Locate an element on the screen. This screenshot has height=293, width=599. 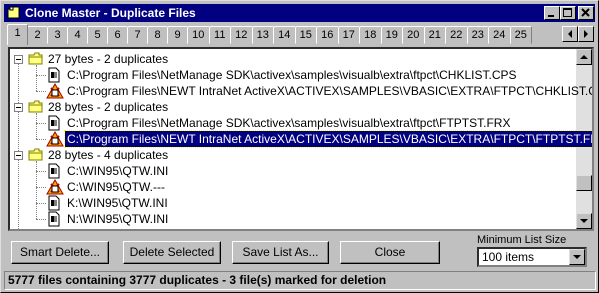
tab-scroll-right-button is located at coordinates (586, 34).